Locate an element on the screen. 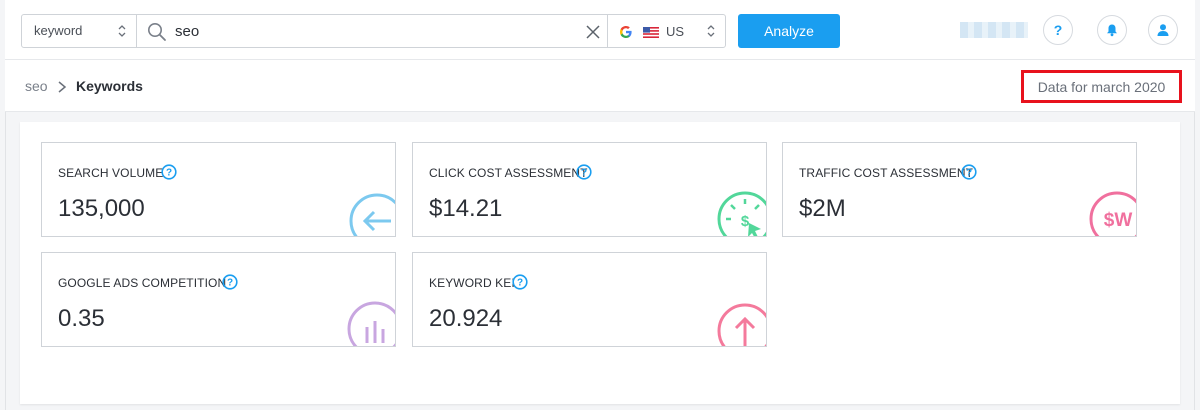 This screenshot has width=1200, height=410. account-button is located at coordinates (1163, 30).